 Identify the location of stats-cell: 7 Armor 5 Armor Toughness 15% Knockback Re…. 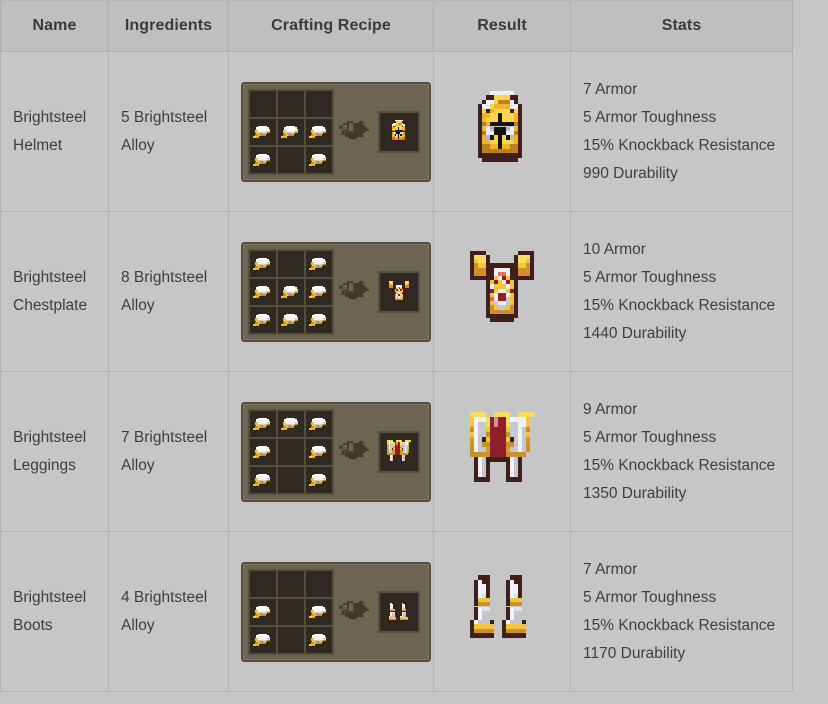
(681, 611).